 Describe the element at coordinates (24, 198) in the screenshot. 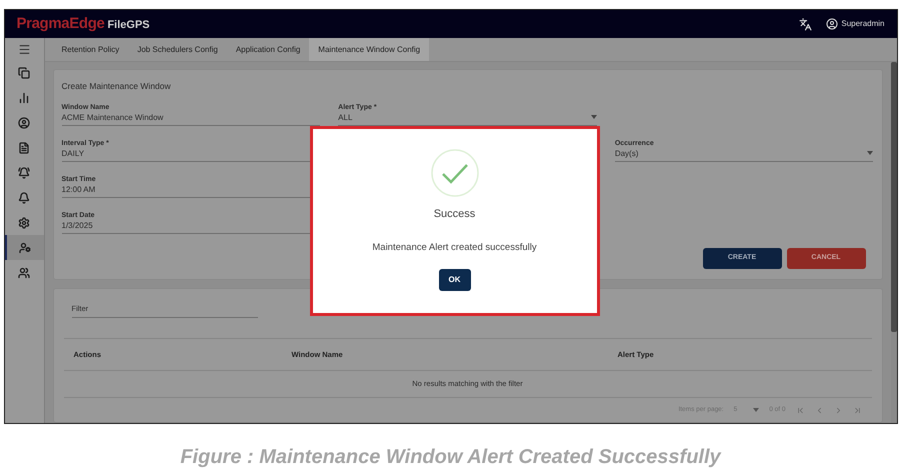

I see `bell-icon` at that location.